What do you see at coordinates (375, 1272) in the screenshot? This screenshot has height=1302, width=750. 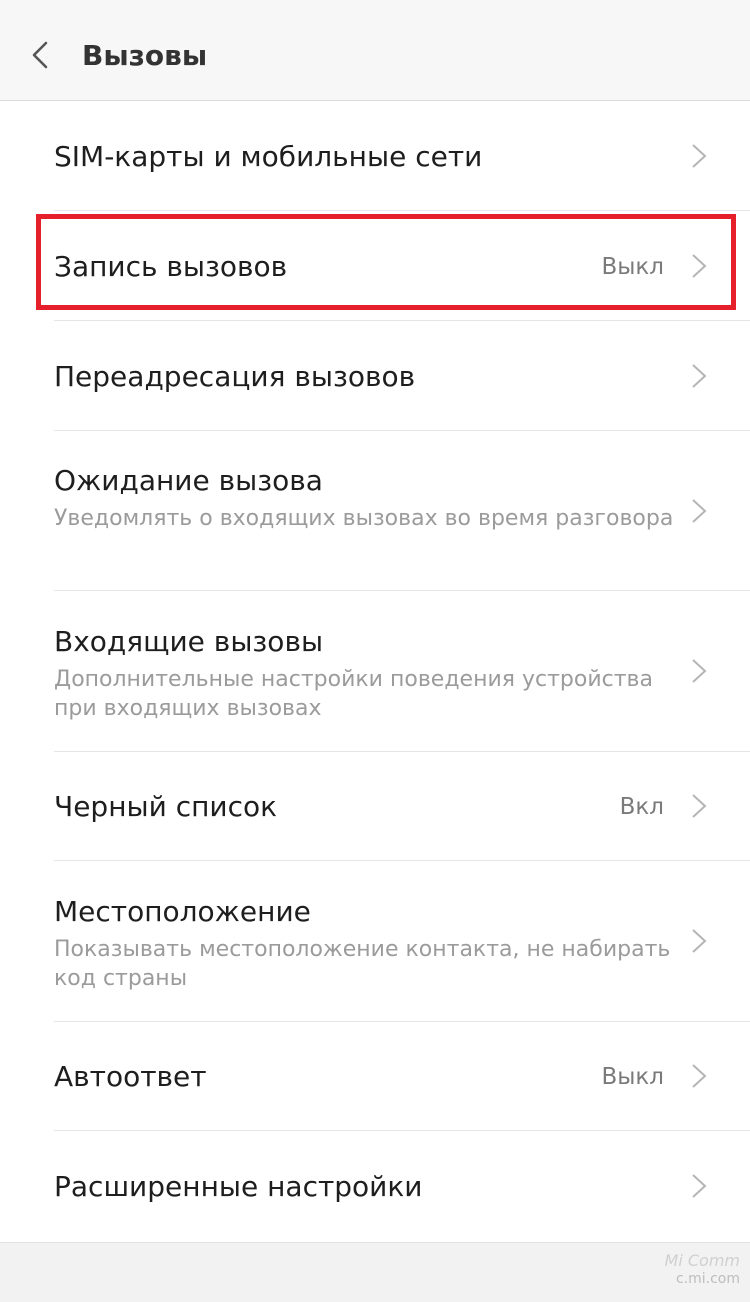 I see `bottom-spacer` at bounding box center [375, 1272].